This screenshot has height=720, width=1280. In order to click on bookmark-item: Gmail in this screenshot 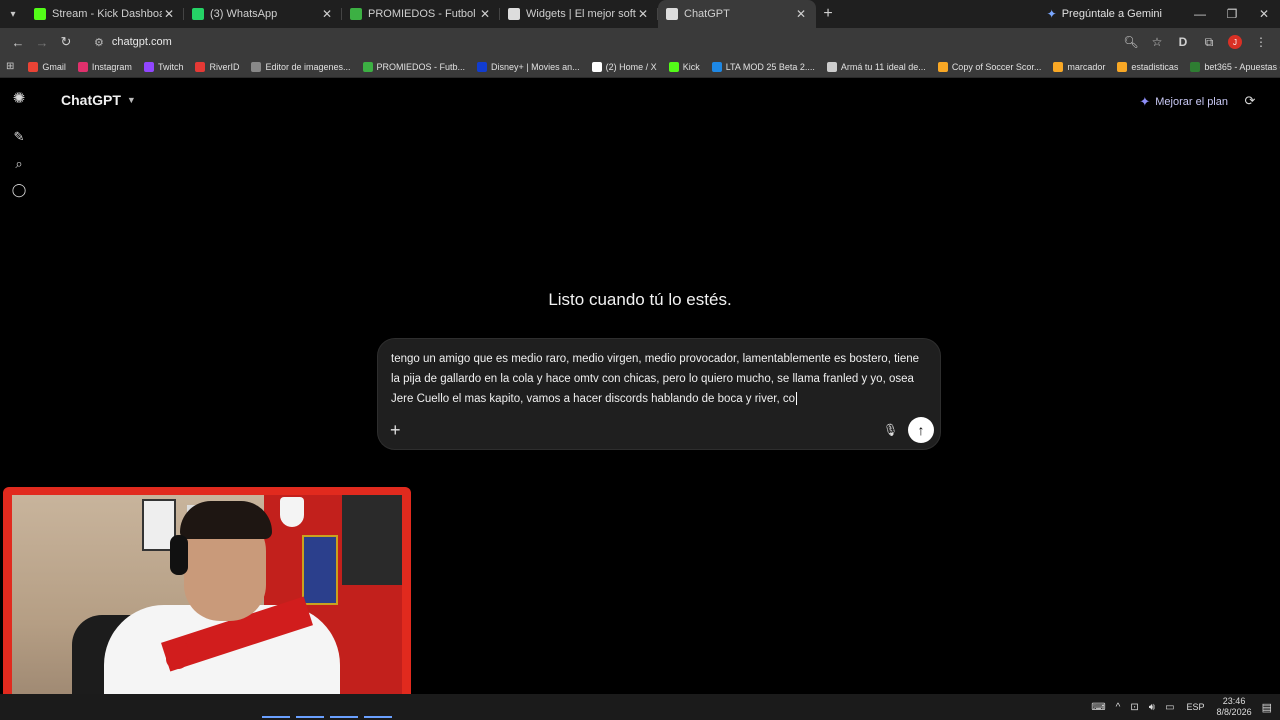, I will do `click(47, 66)`.